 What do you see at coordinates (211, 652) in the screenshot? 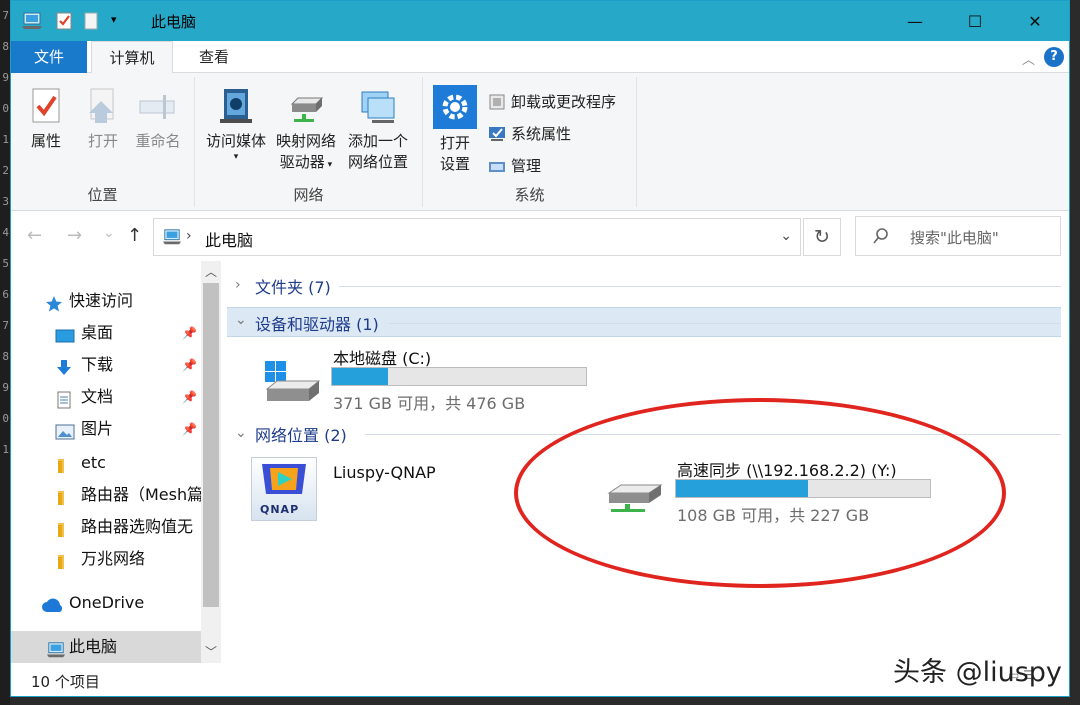
I see `scroll-down-icon: ﹀` at bounding box center [211, 652].